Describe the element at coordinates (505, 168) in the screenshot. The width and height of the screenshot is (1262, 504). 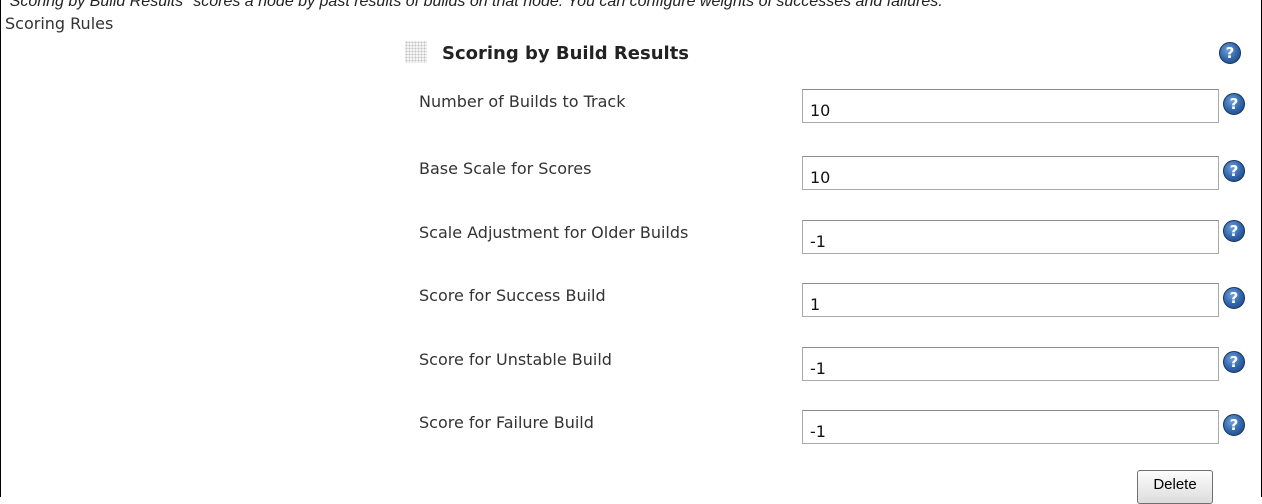
I see `field-label-base-scale: Base Scale for Scores` at that location.